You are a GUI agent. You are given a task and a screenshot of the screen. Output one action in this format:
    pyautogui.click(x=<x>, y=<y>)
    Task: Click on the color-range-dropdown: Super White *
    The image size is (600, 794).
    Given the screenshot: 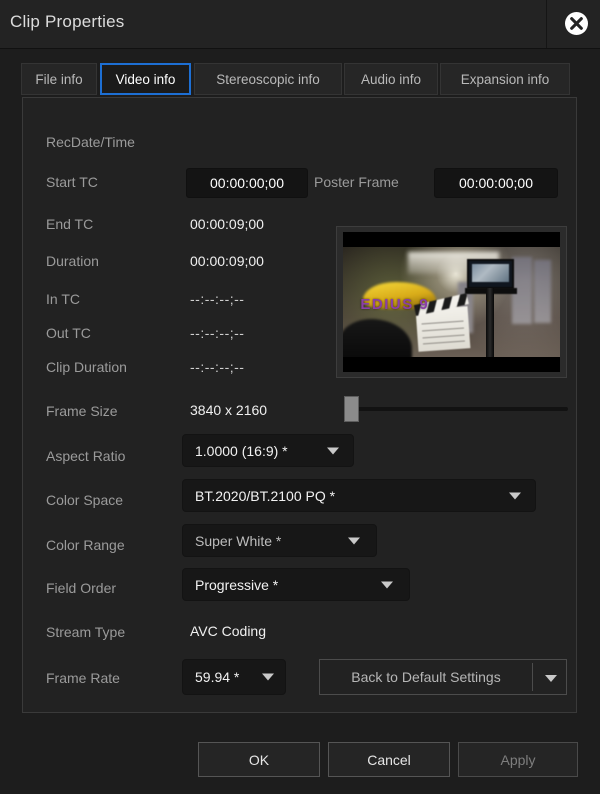 What is the action you would take?
    pyautogui.click(x=279, y=540)
    